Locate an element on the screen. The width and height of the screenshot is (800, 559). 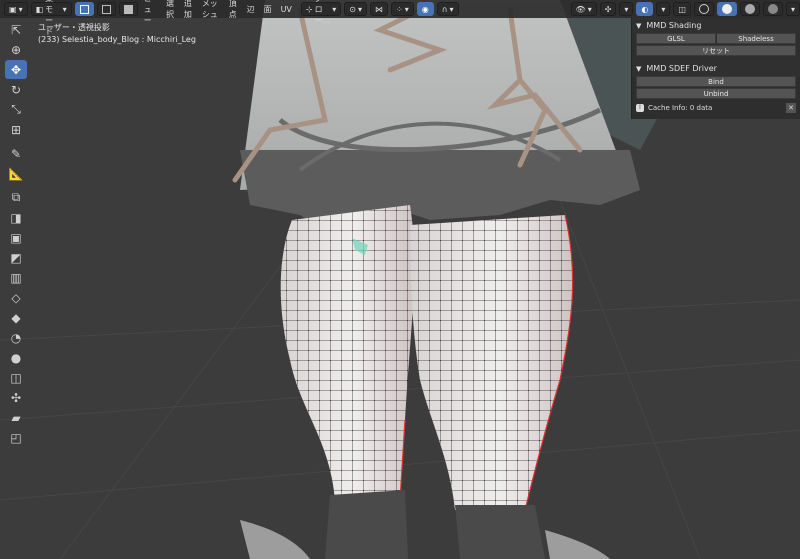
bevel-tool: ◩ is located at coordinates (16, 257).